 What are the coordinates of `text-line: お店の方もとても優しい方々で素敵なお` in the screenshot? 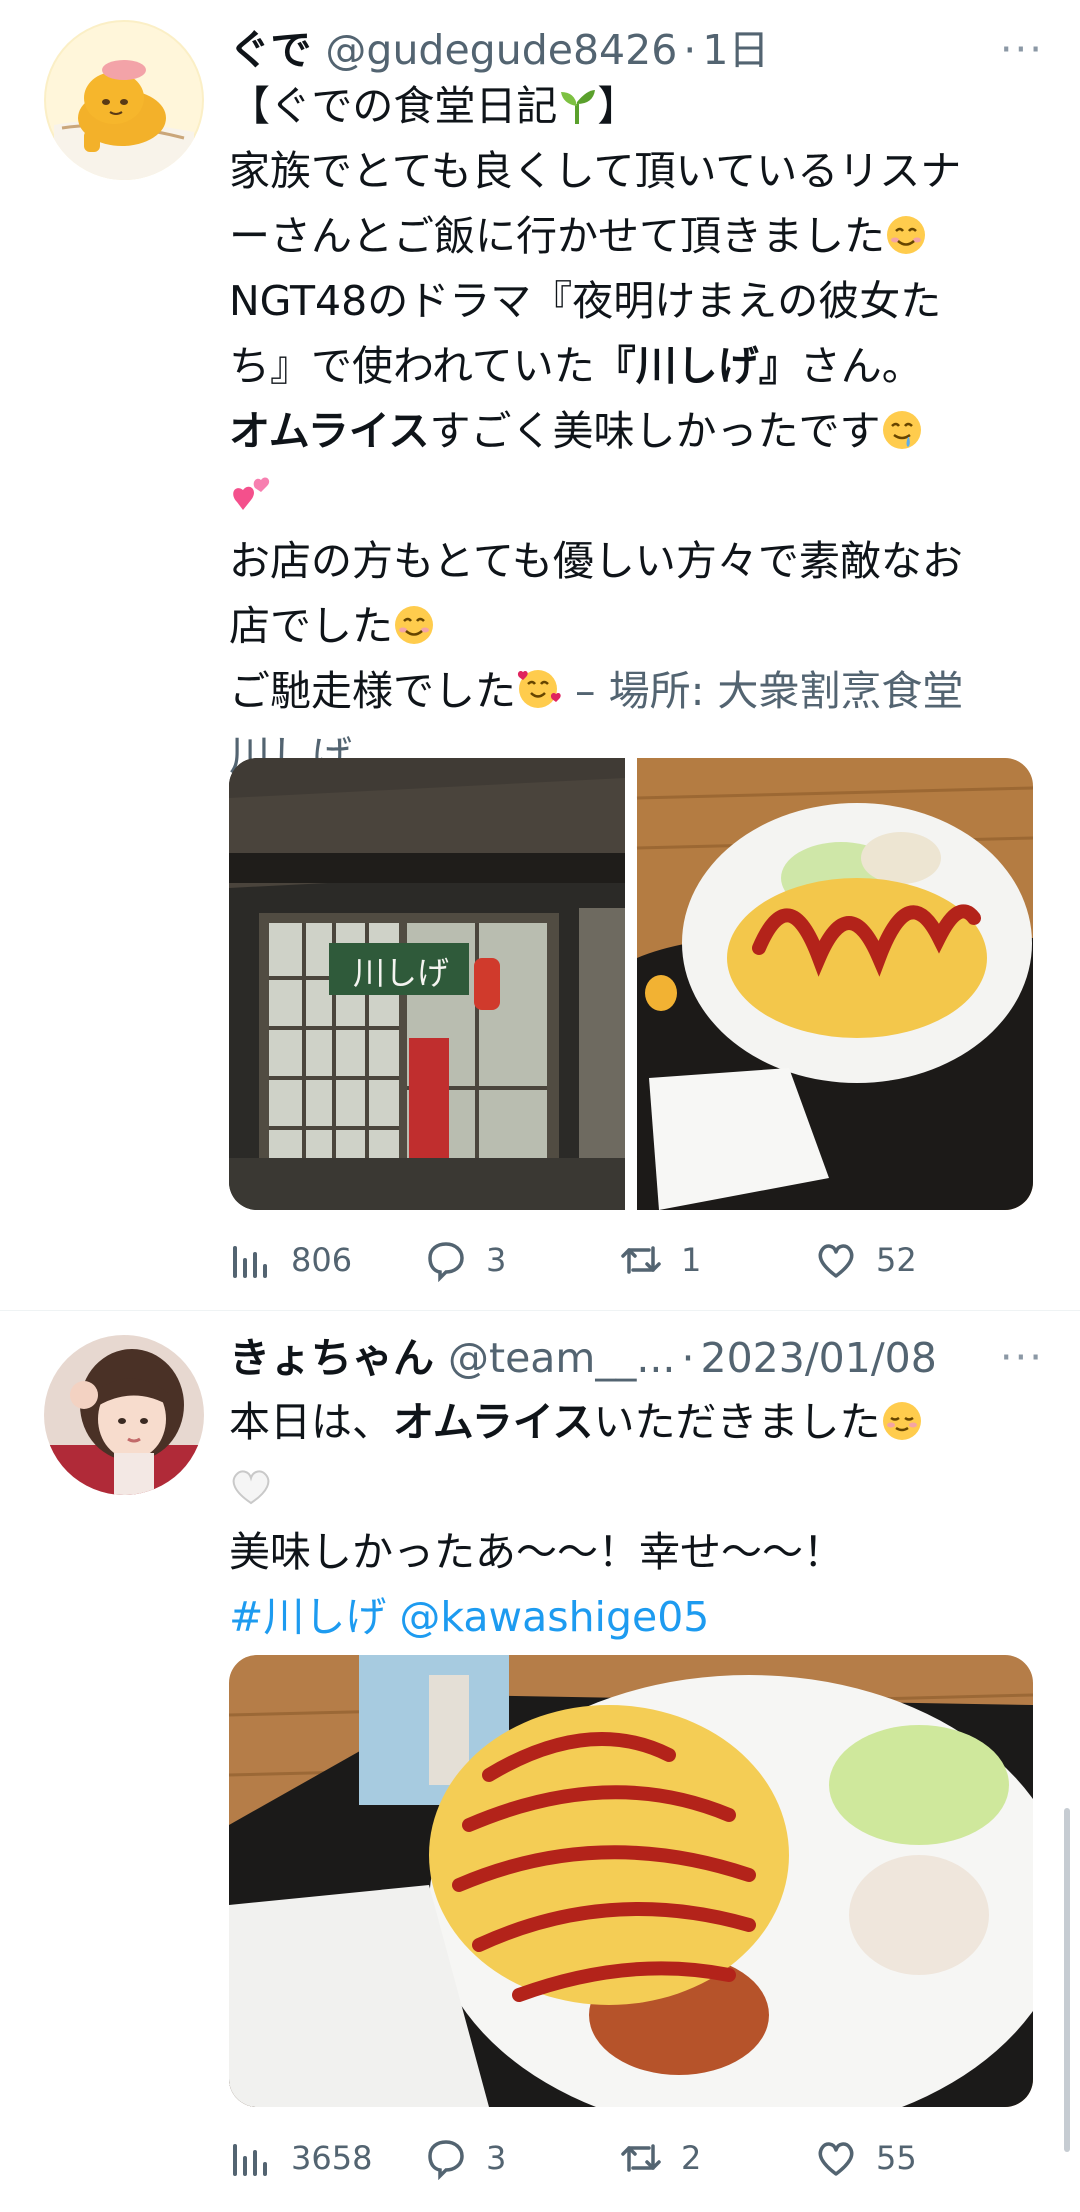 It's located at (596, 561).